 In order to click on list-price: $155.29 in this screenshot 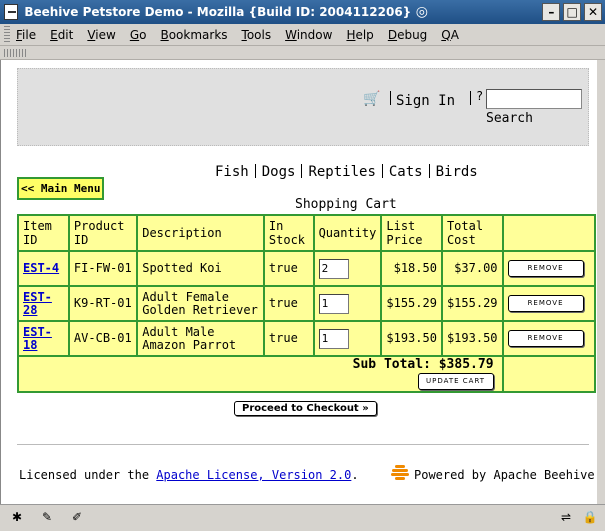, I will do `click(411, 303)`.